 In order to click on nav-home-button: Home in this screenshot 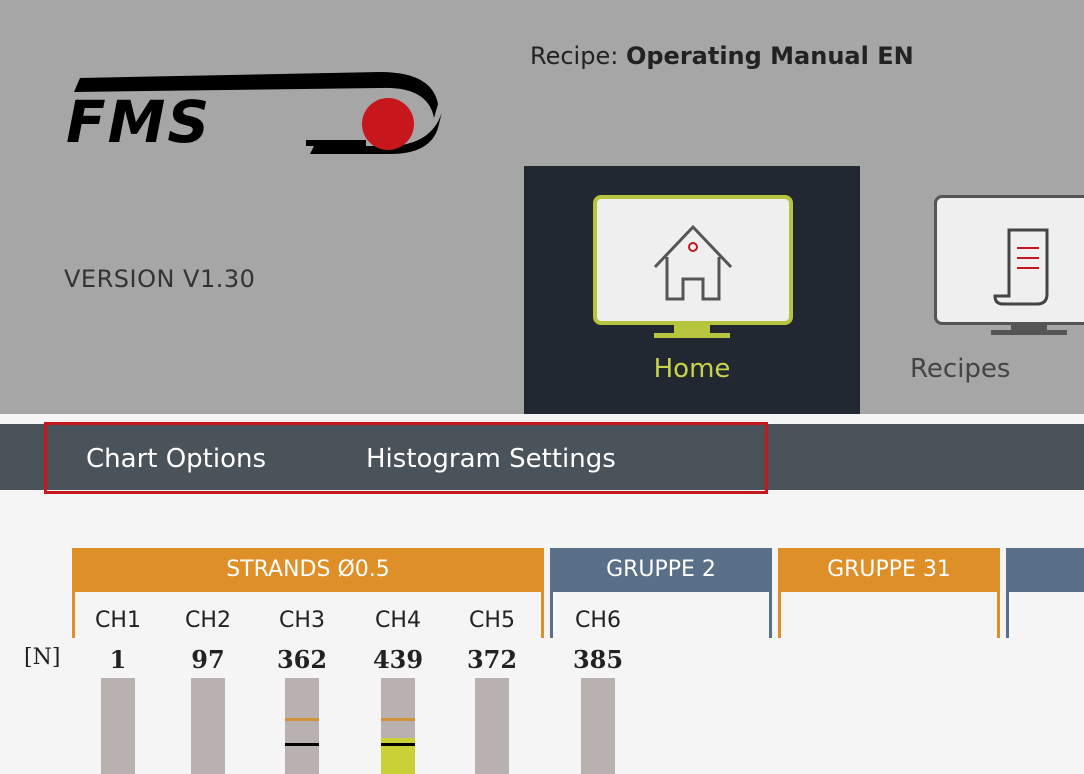, I will do `click(692, 290)`.